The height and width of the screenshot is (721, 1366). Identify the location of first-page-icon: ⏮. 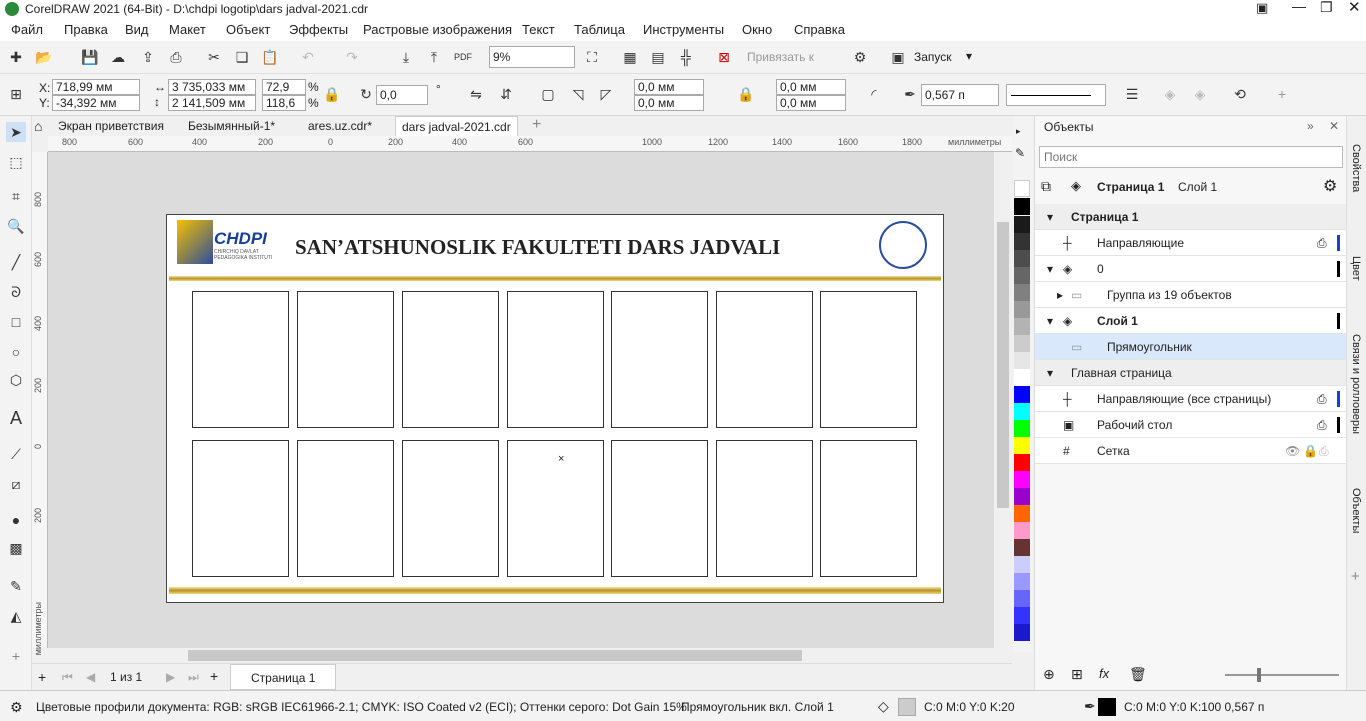
(67, 677).